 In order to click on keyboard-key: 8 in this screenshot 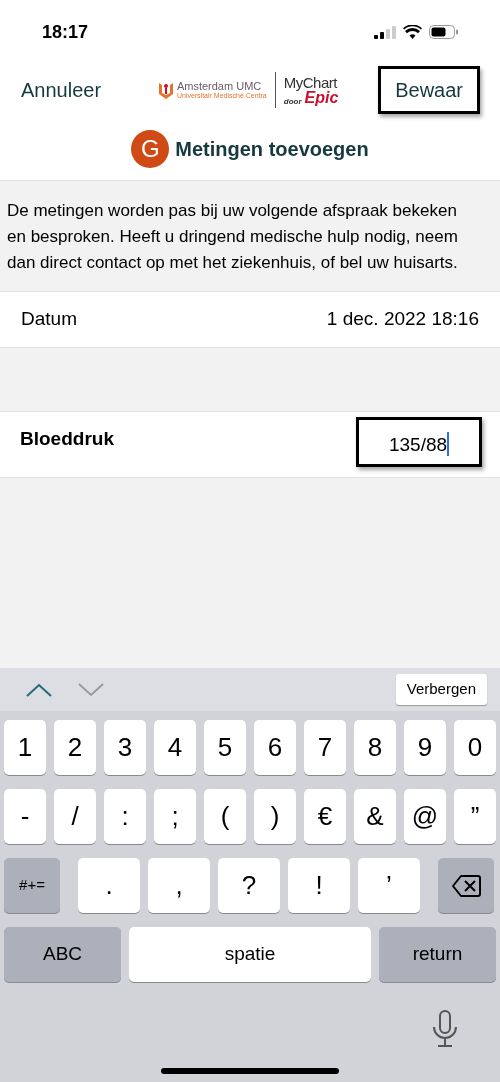, I will do `click(375, 747)`.